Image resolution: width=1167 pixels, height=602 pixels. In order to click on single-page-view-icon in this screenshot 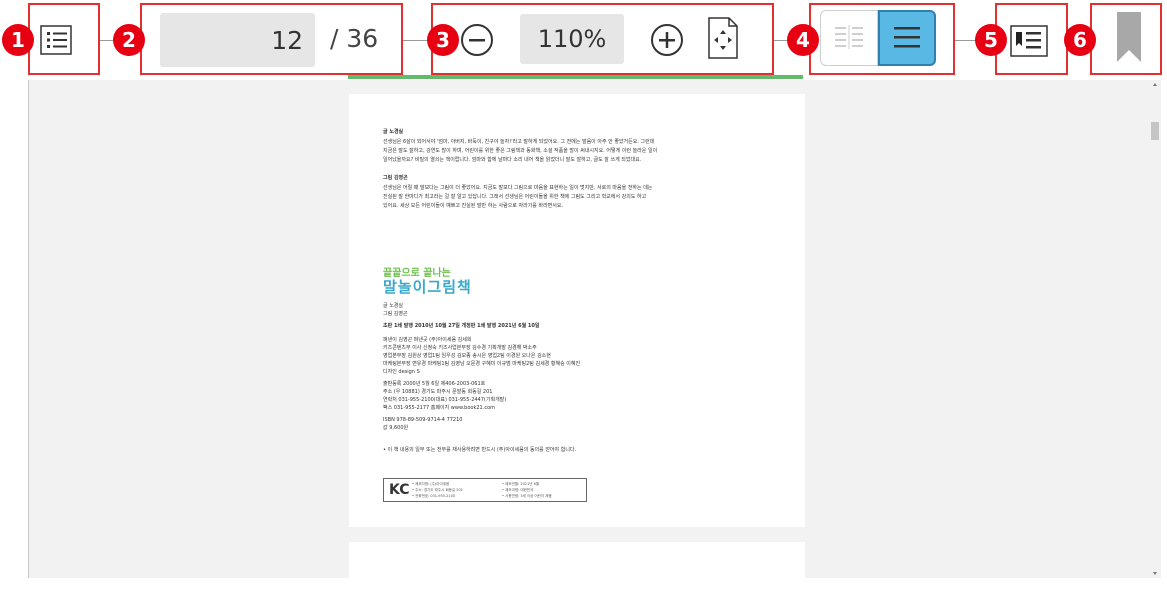, I will do `click(907, 37)`.